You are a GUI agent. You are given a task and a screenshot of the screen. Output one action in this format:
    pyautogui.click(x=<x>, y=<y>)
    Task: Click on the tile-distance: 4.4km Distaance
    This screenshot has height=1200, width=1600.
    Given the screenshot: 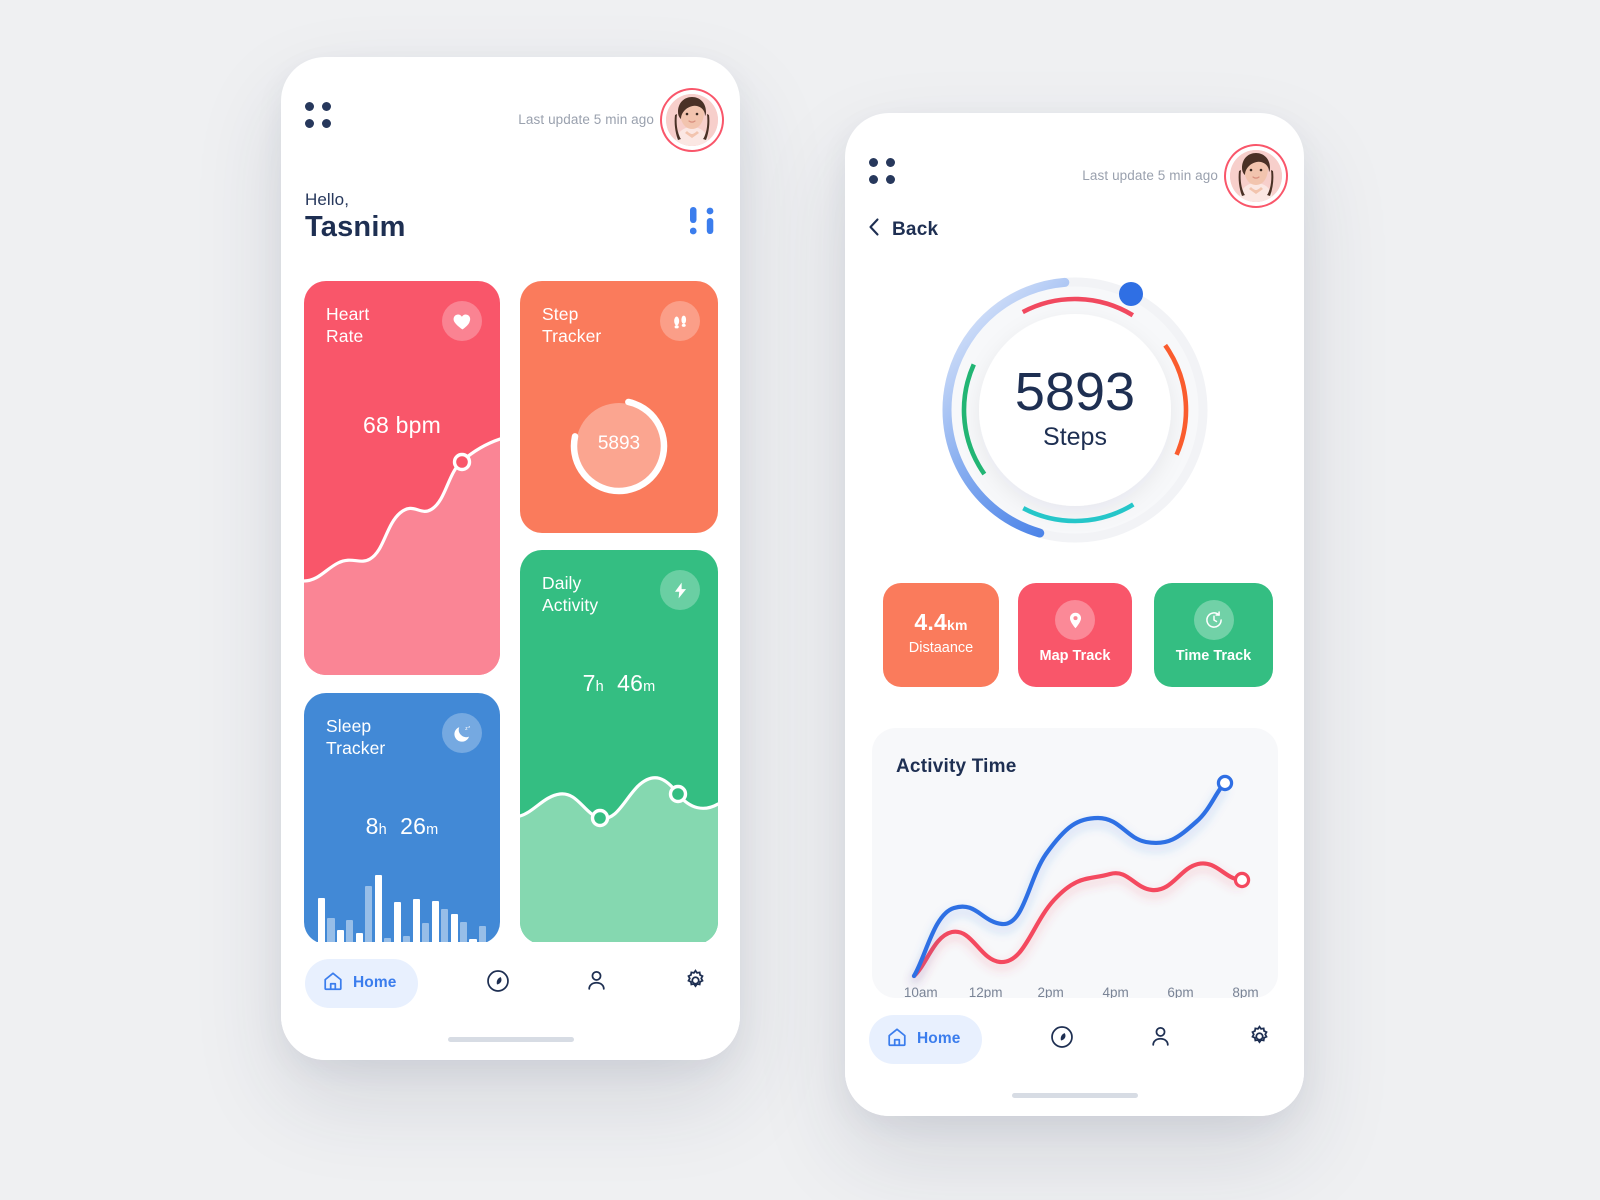 What is the action you would take?
    pyautogui.click(x=941, y=635)
    